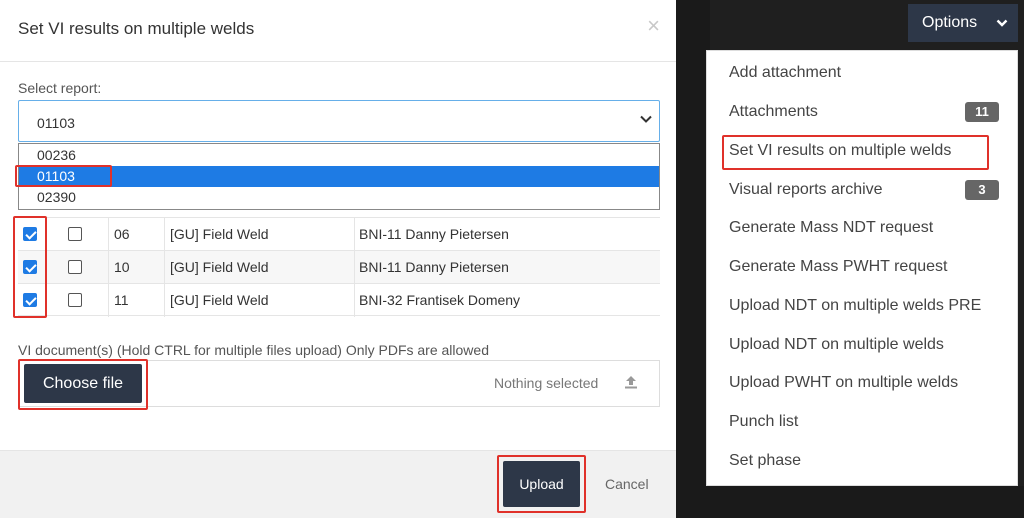 The image size is (1024, 518). I want to click on modal-title: Set VI results on multiple welds, so click(136, 28).